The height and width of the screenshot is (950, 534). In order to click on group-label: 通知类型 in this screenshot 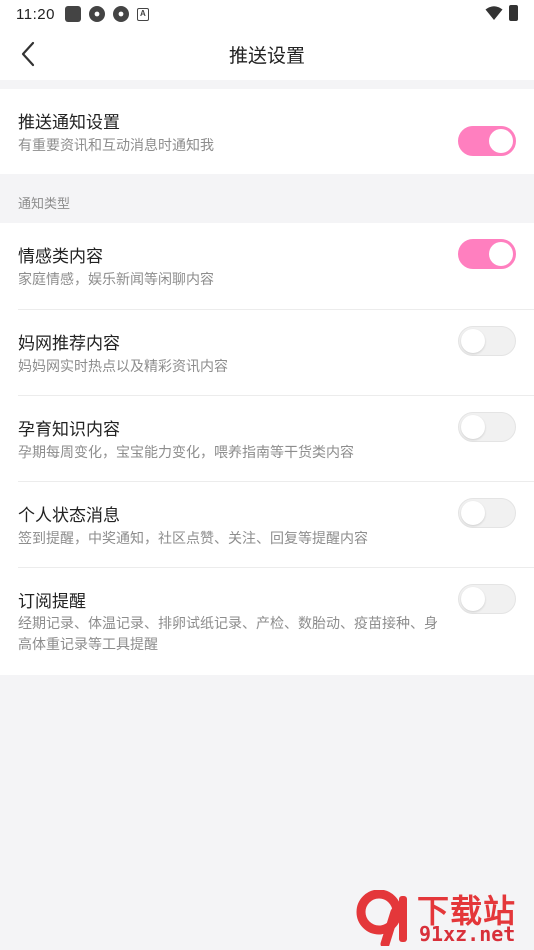, I will do `click(44, 204)`.